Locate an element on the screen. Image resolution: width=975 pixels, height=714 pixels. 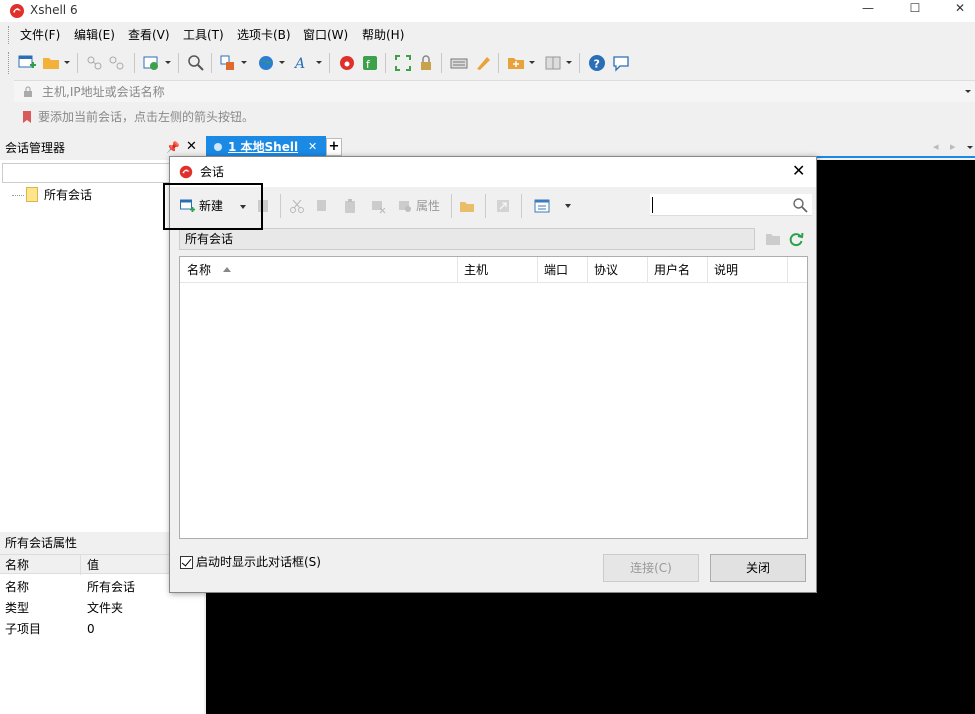
tab-status-dot-icon is located at coordinates (218, 147).